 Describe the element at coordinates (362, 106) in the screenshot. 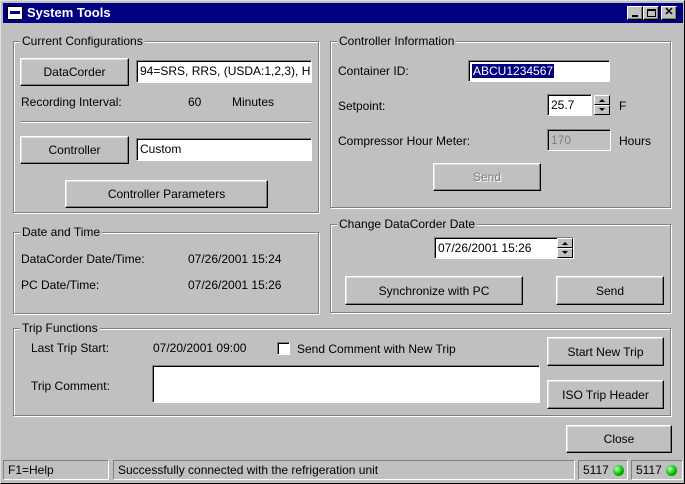

I see `setpoint-label: Setpoint:` at that location.